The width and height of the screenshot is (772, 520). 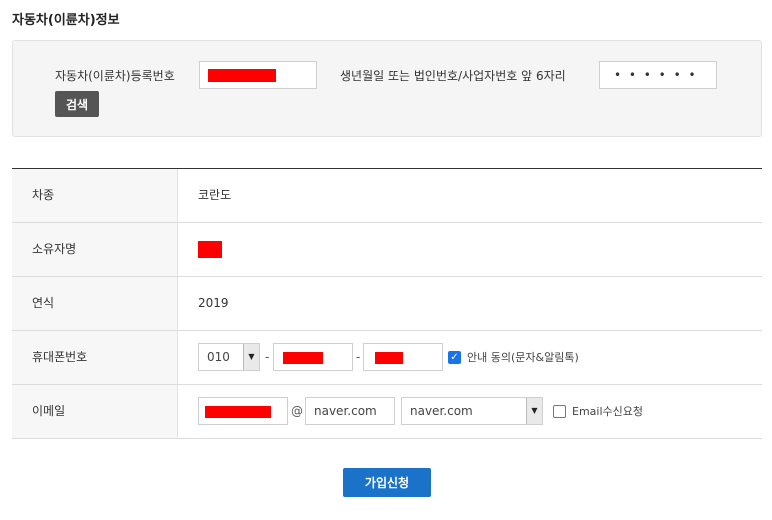 What do you see at coordinates (95, 411) in the screenshot?
I see `email-label: 이메일` at bounding box center [95, 411].